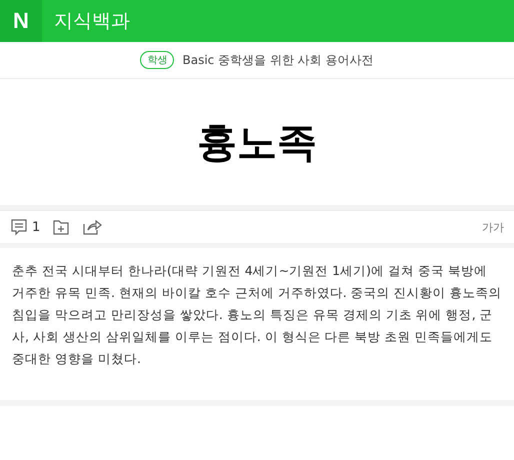 This screenshot has height=460, width=514. Describe the element at coordinates (21, 21) in the screenshot. I see `logo: N` at that location.